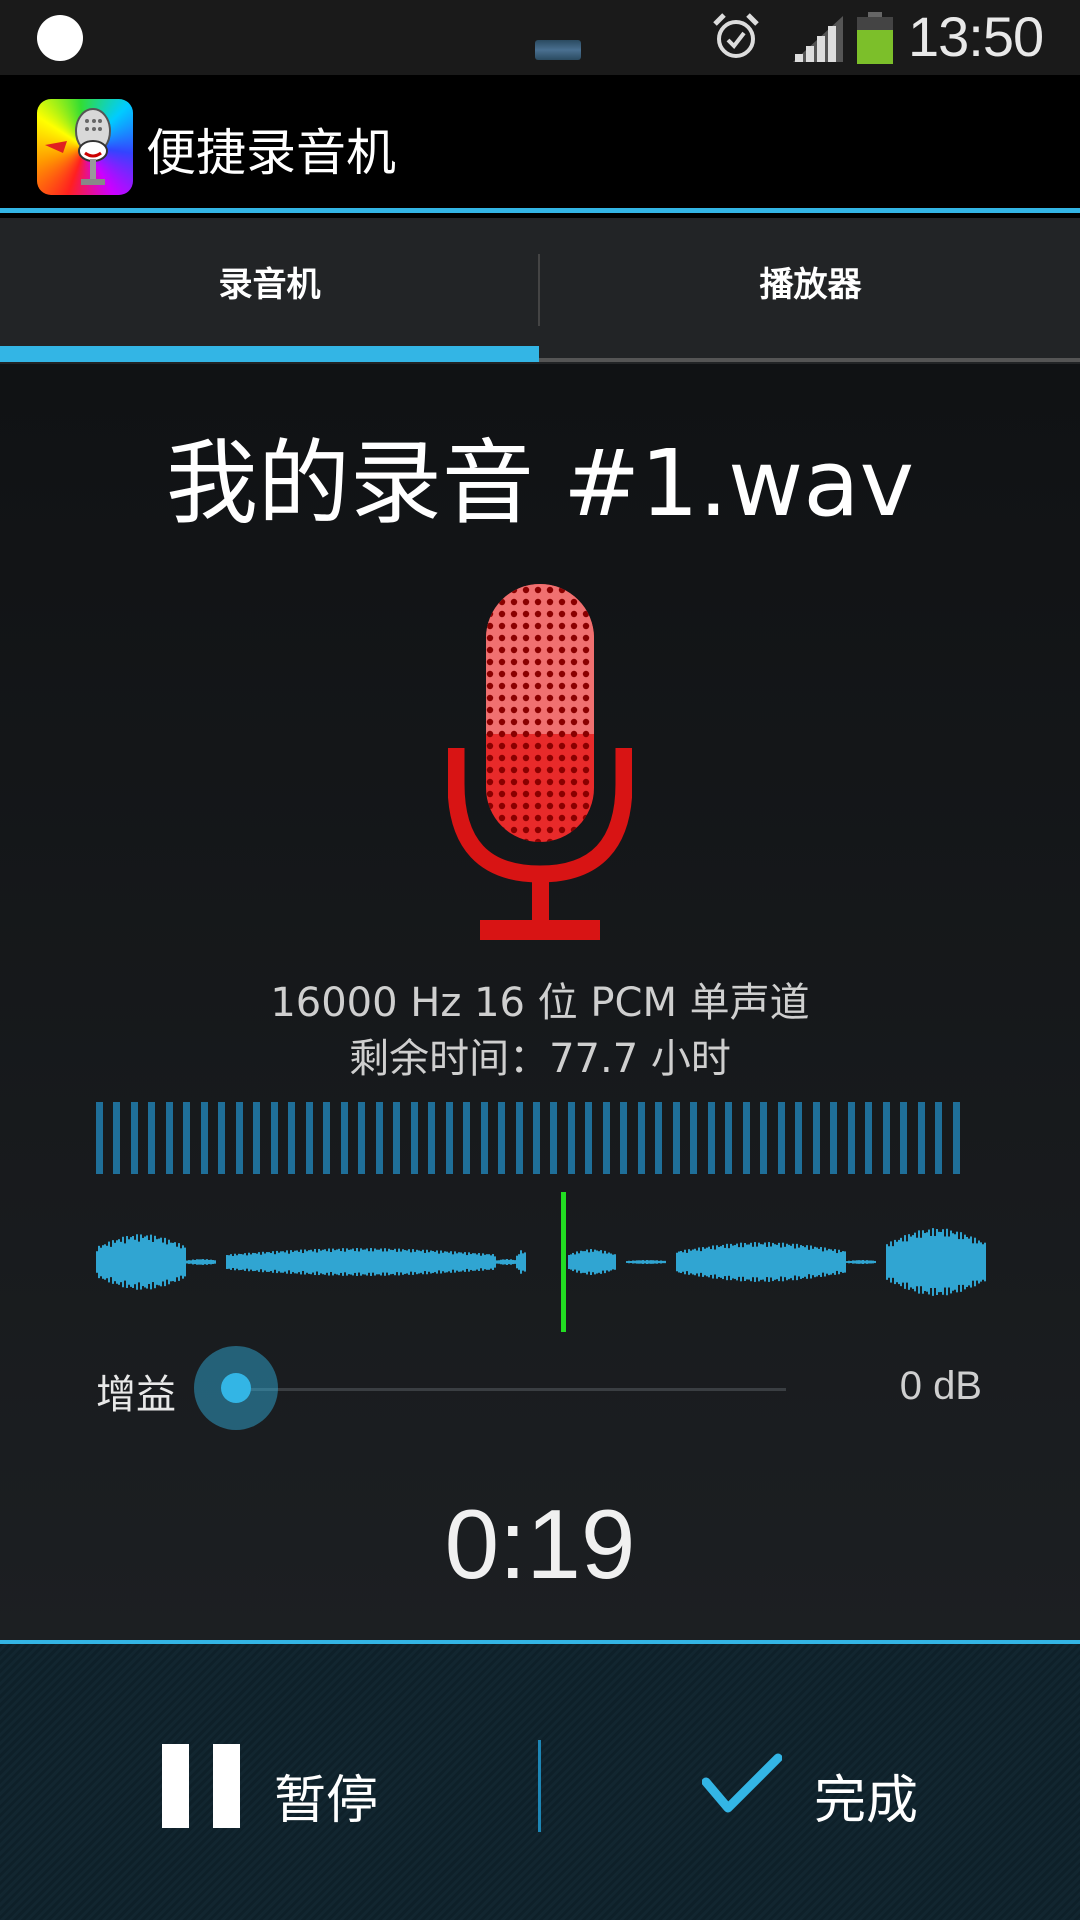 Image resolution: width=1080 pixels, height=1920 pixels. What do you see at coordinates (269, 291) in the screenshot?
I see `tab-recorder: 录音机` at bounding box center [269, 291].